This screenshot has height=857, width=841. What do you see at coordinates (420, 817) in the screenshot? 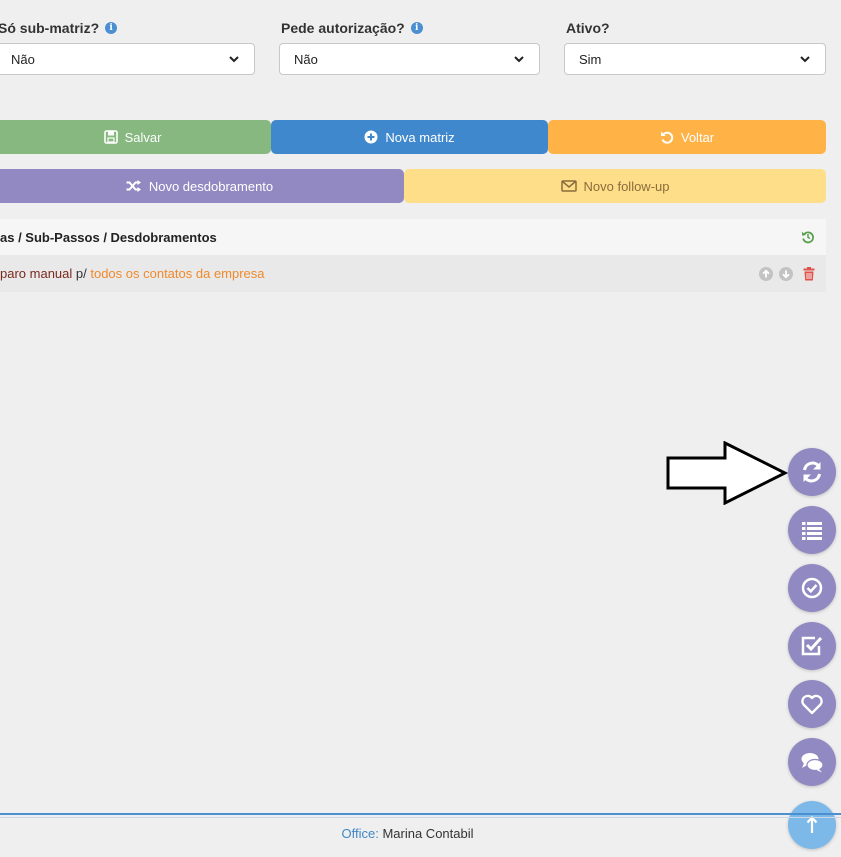
I see `footer-divider-secondary` at bounding box center [420, 817].